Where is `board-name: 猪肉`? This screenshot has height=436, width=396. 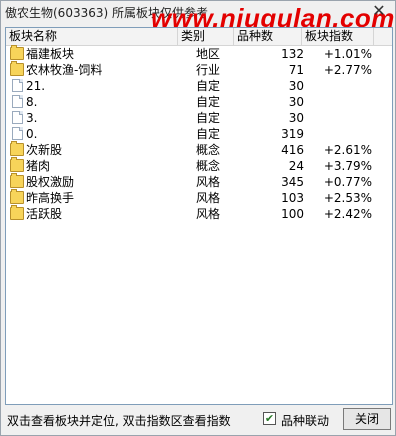
board-name: 猪肉 is located at coordinates (38, 166).